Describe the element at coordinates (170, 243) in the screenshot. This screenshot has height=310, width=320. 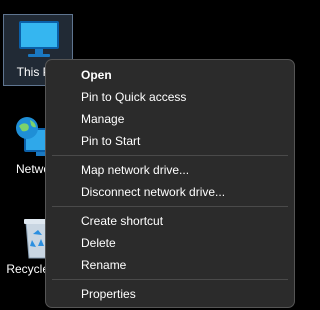
I see `menu-item-delete: Delete` at that location.